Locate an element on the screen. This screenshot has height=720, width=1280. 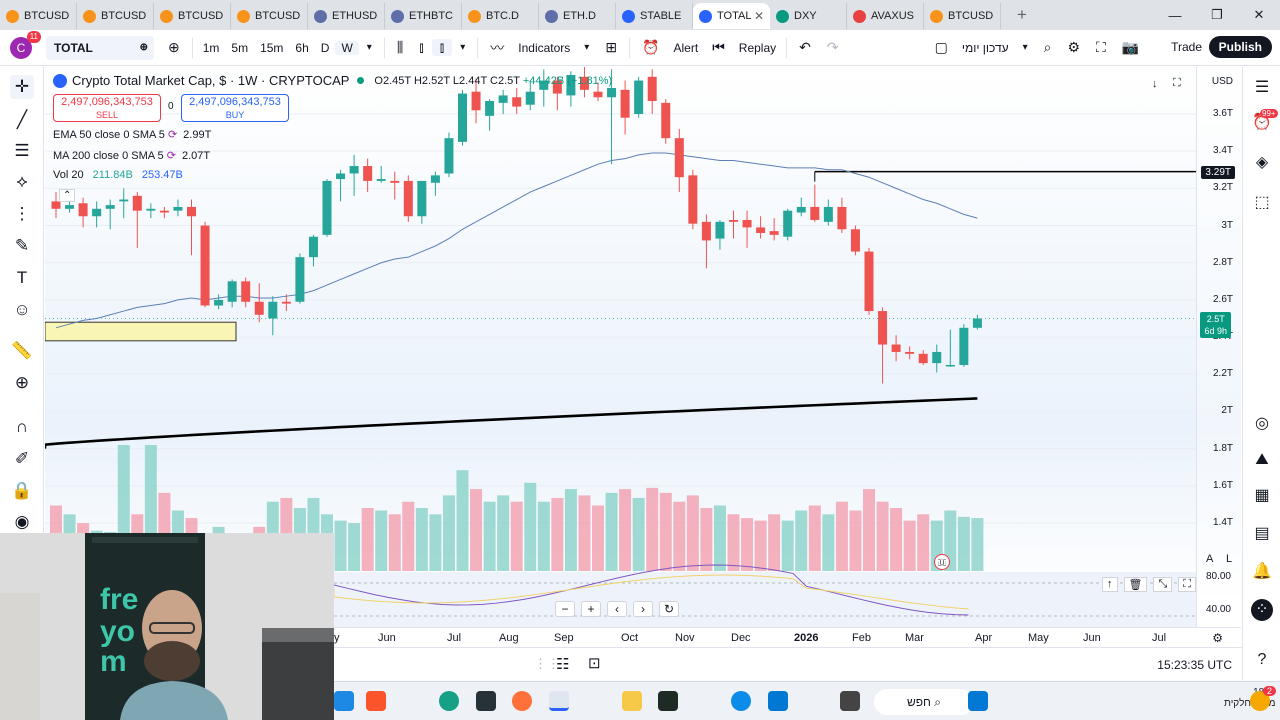
restore-icon: ❐ is located at coordinates (1217, 15).